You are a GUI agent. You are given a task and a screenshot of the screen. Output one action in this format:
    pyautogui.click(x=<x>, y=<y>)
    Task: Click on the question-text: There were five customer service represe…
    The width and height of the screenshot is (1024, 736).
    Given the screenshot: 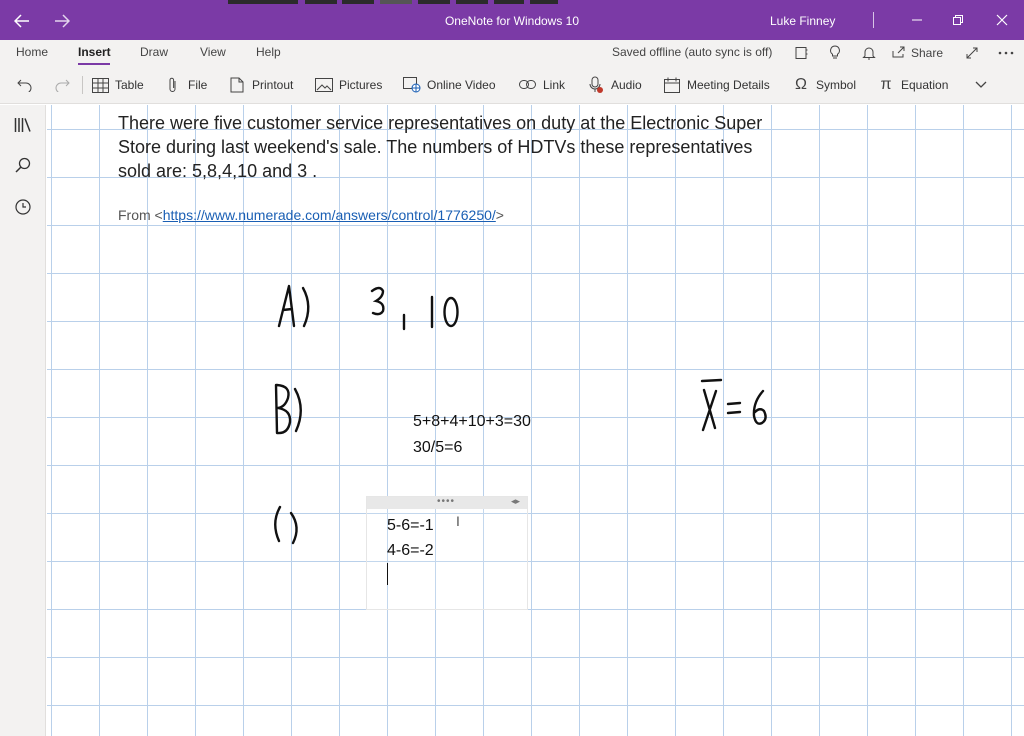 What is the action you would take?
    pyautogui.click(x=448, y=147)
    